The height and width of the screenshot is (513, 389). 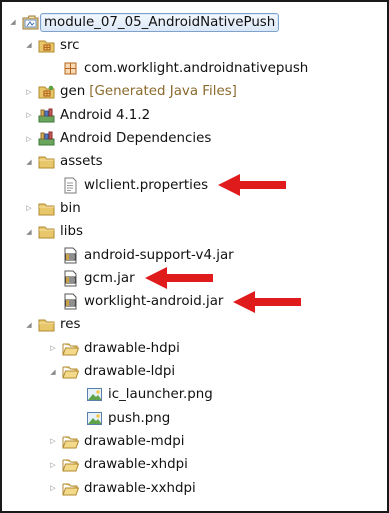 What do you see at coordinates (81, 162) in the screenshot?
I see `tree-item-label: assets` at bounding box center [81, 162].